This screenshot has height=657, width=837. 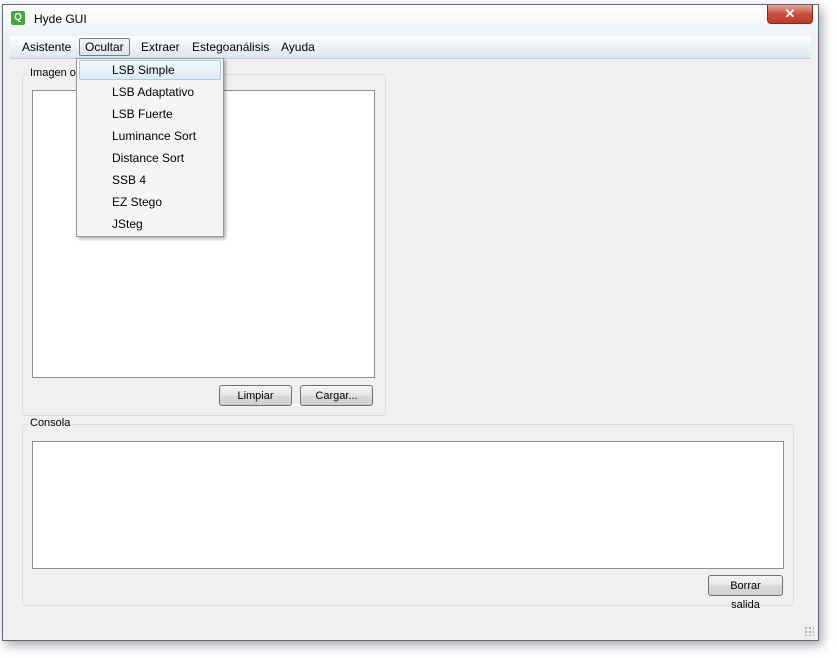 I want to click on menu-item-lsb-fuerte: LSB Fuerte, so click(x=150, y=114).